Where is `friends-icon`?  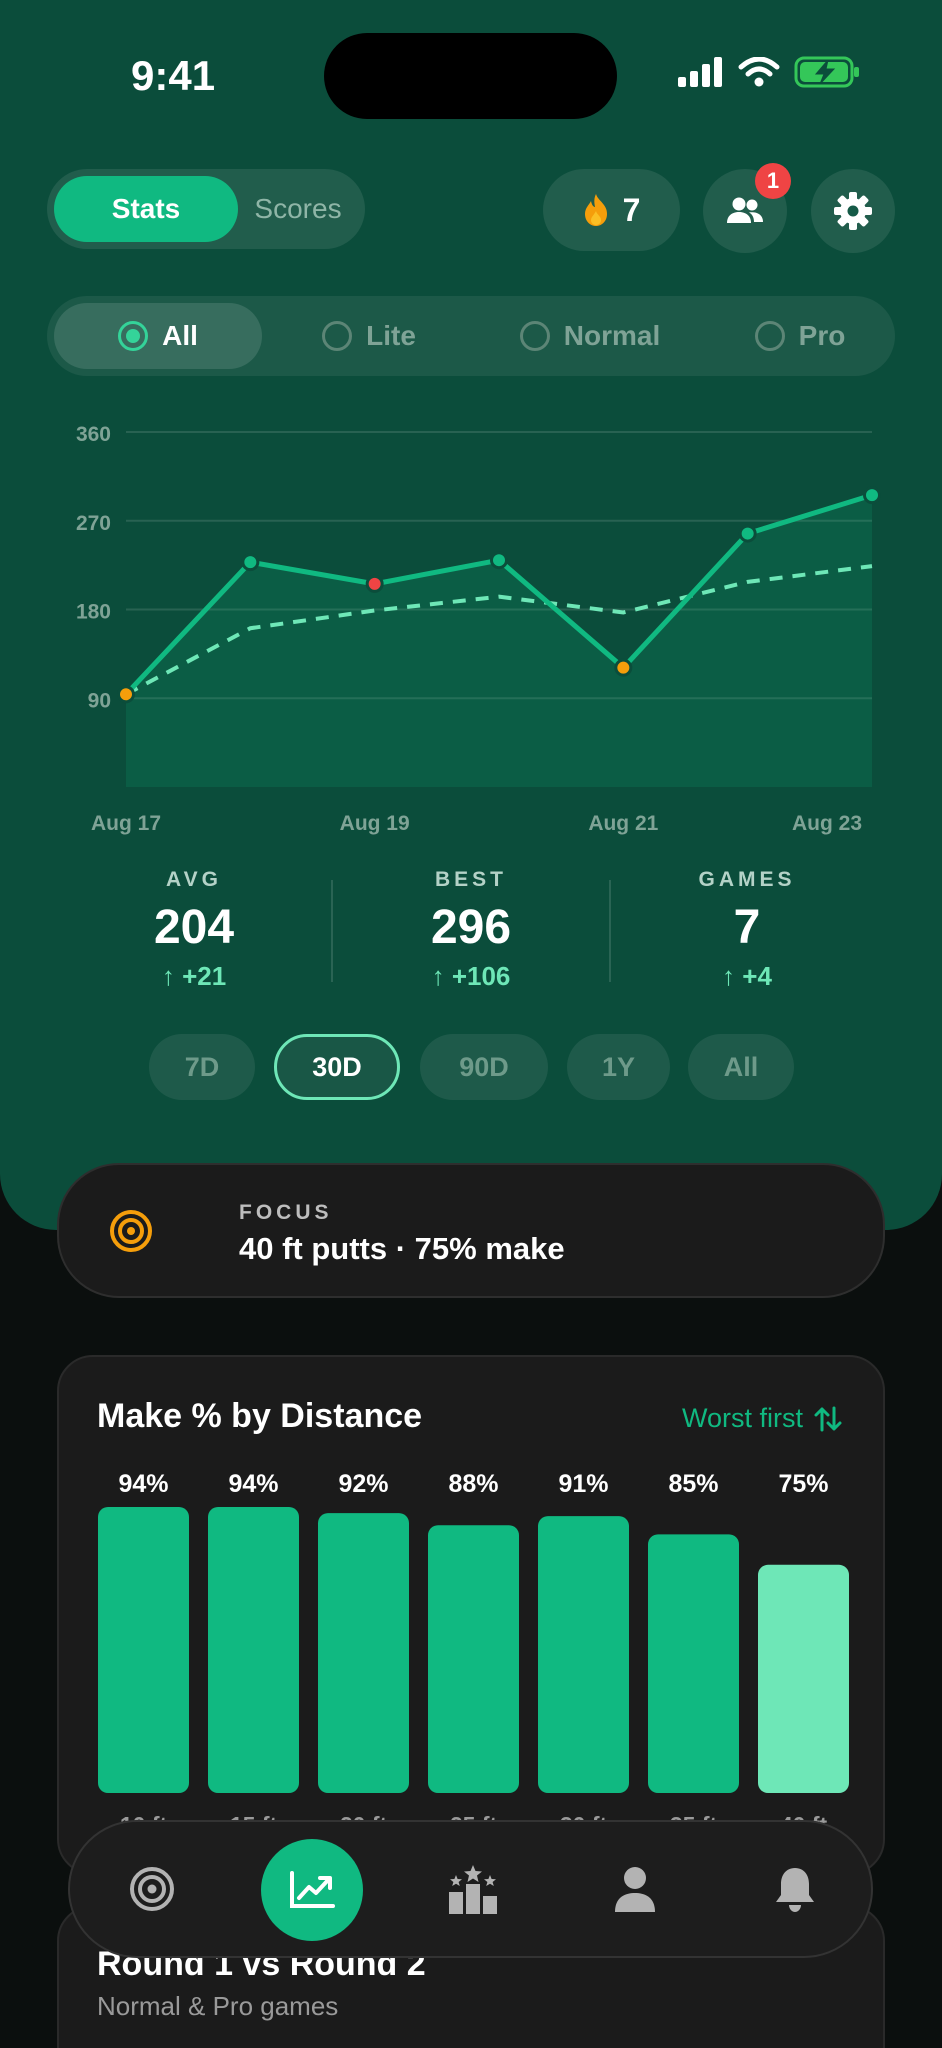
friends-icon is located at coordinates (745, 210).